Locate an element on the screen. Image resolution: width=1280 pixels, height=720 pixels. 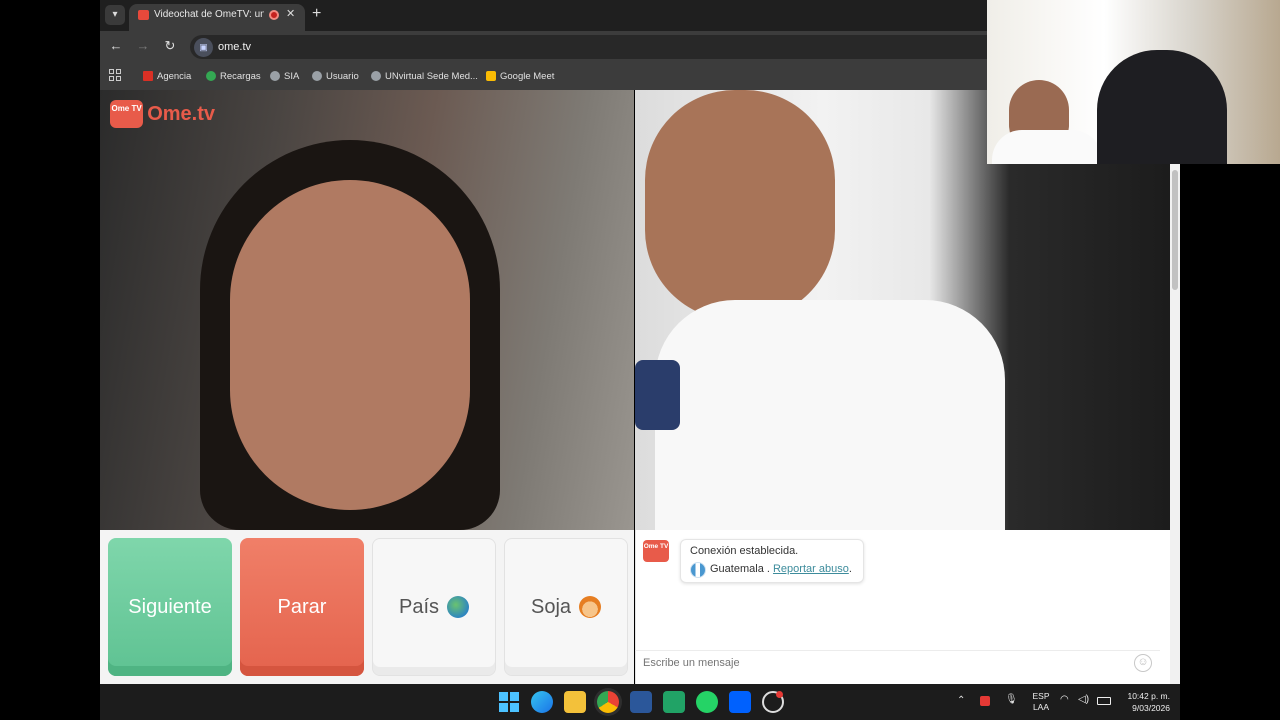
recording-indicator-icon is located at coordinates (274, 15).